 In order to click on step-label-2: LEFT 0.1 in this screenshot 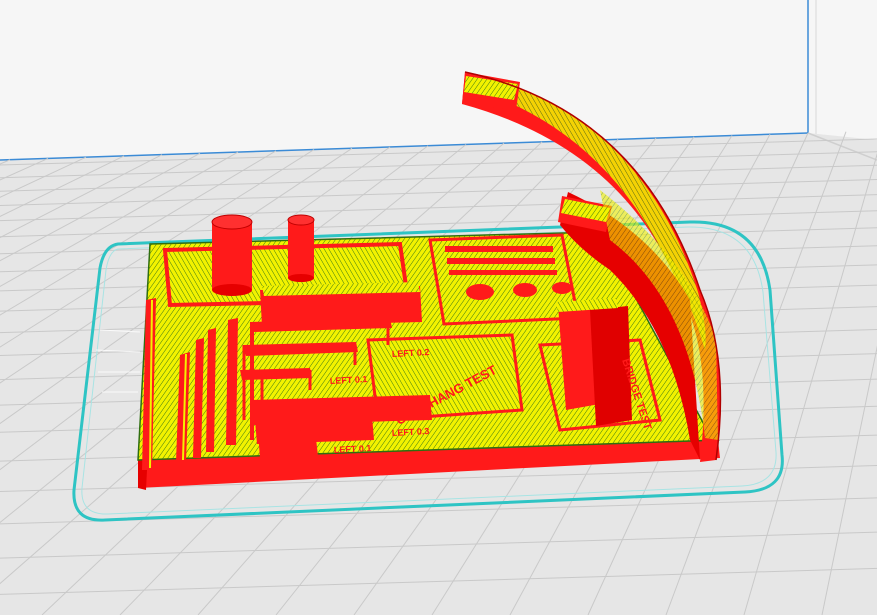, I will do `click(349, 380)`.